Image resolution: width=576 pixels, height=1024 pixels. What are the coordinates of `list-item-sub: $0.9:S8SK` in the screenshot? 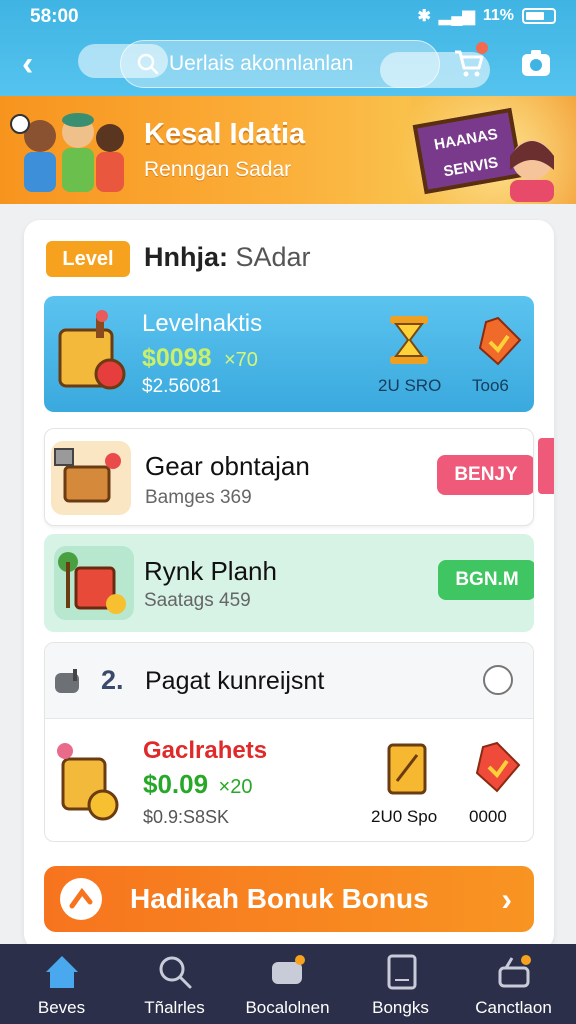 It's located at (186, 817).